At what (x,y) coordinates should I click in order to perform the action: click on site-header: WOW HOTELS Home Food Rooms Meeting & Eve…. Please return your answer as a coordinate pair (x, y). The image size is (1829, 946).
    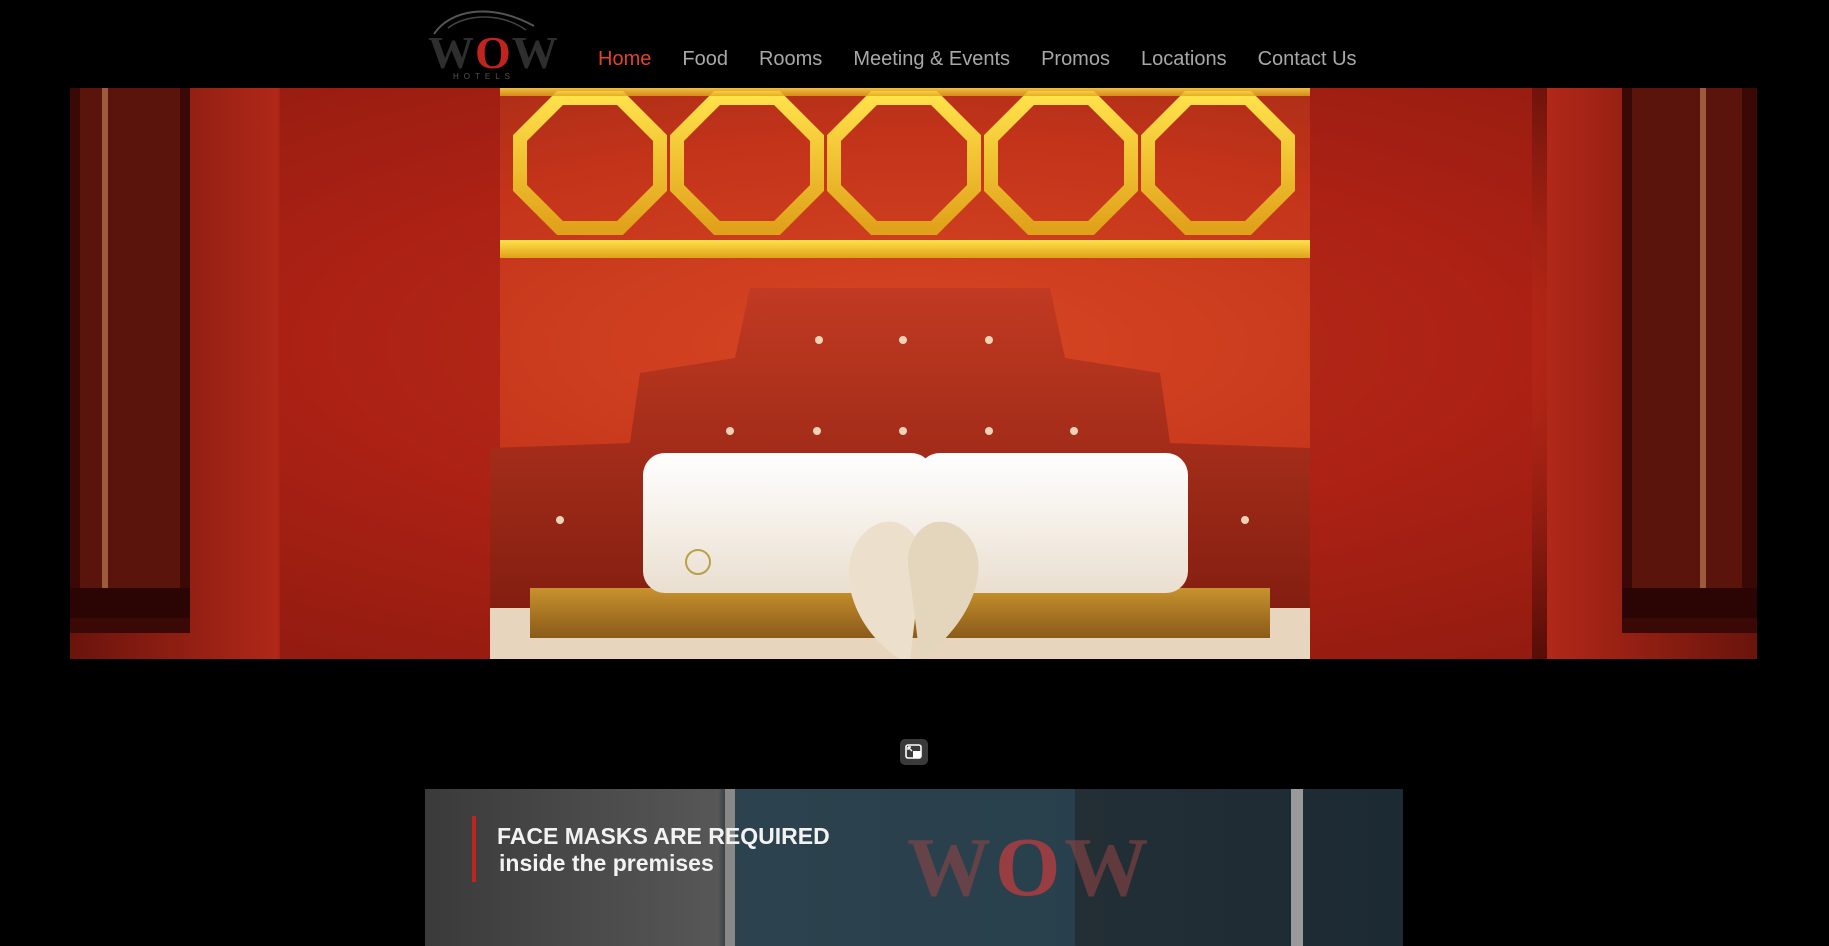
    Looking at the image, I should click on (914, 44).